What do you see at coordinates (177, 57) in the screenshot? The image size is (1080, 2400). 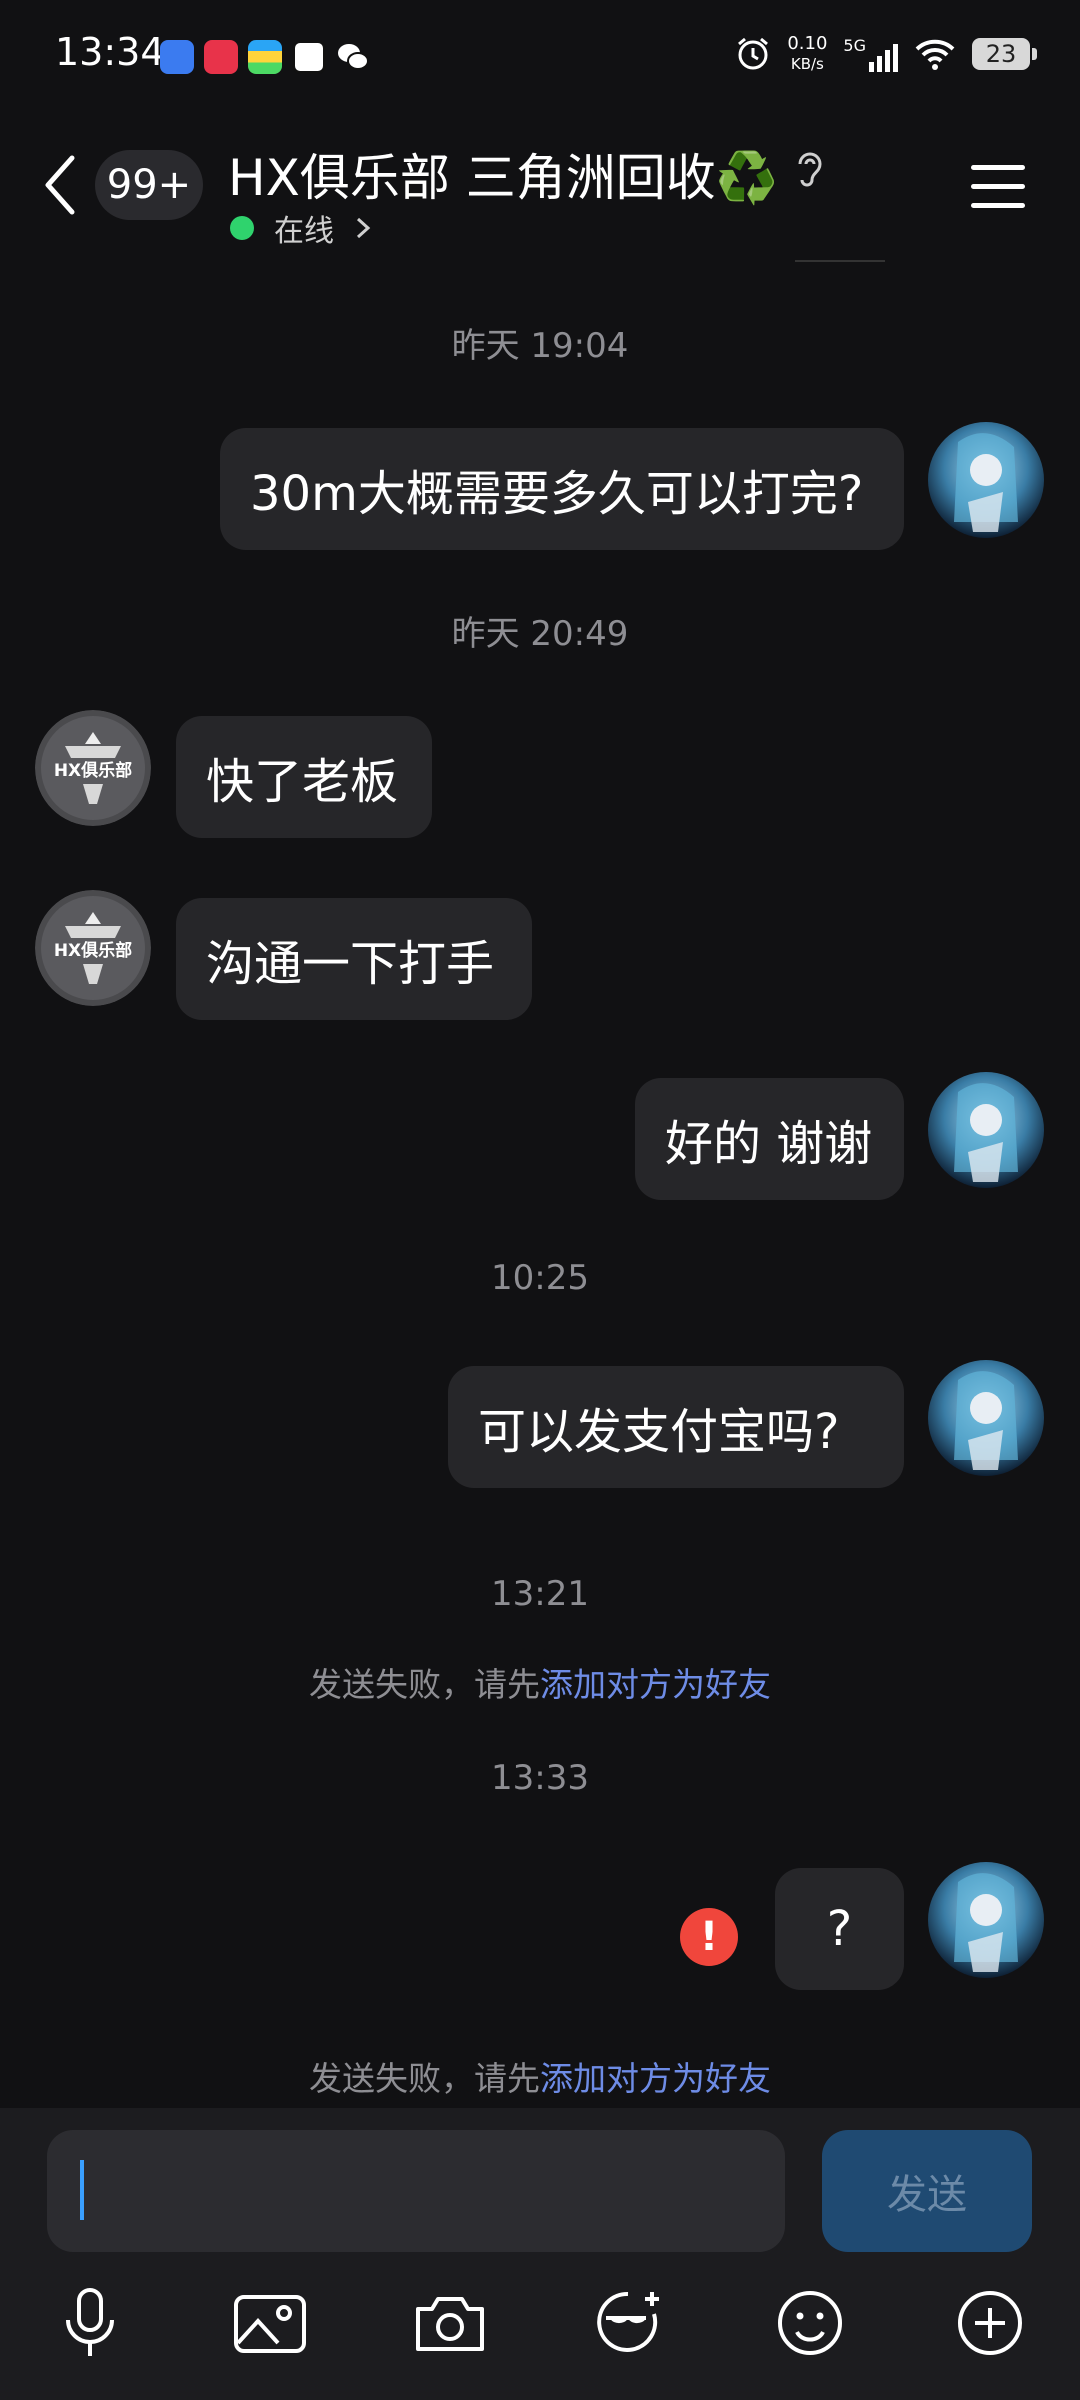 I see `app-blue-icon` at bounding box center [177, 57].